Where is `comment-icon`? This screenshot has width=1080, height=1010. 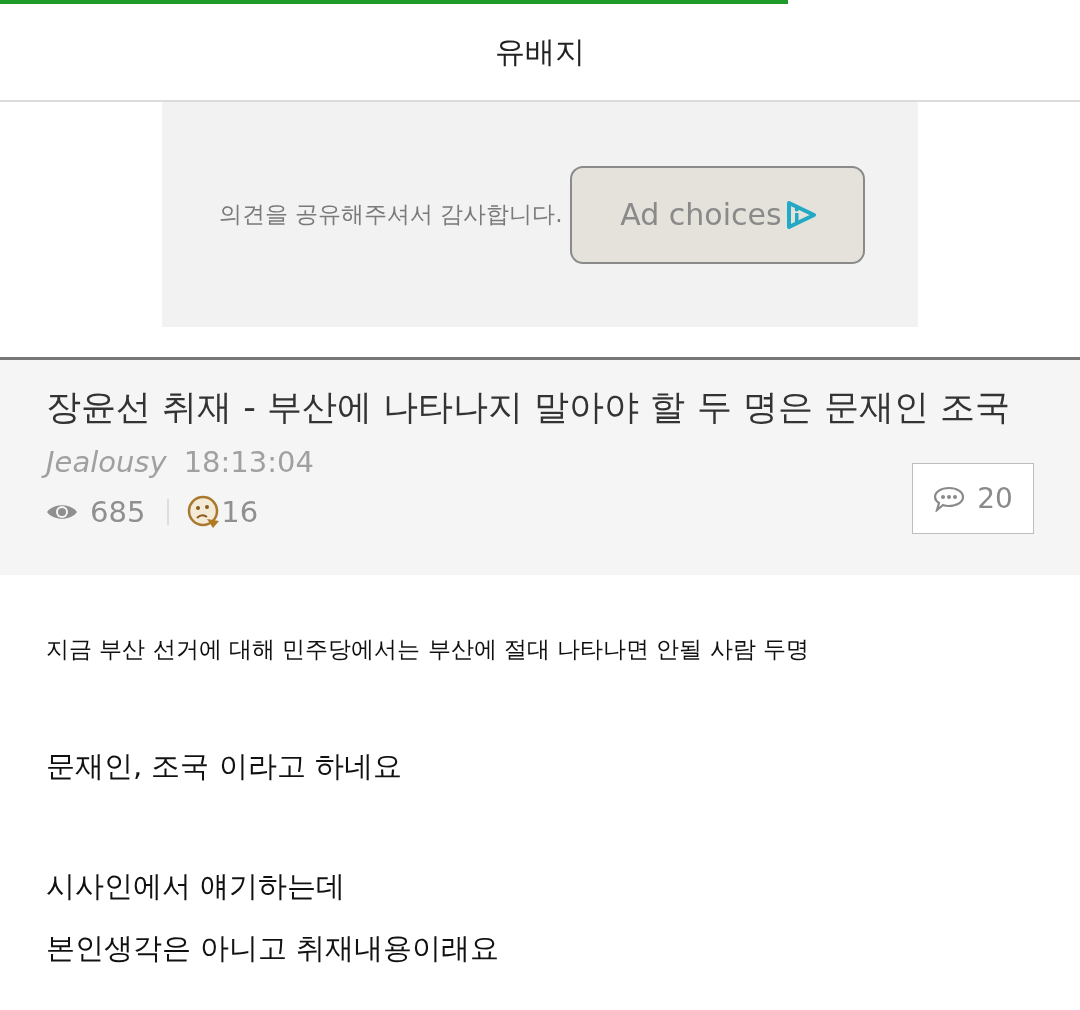
comment-icon is located at coordinates (949, 498).